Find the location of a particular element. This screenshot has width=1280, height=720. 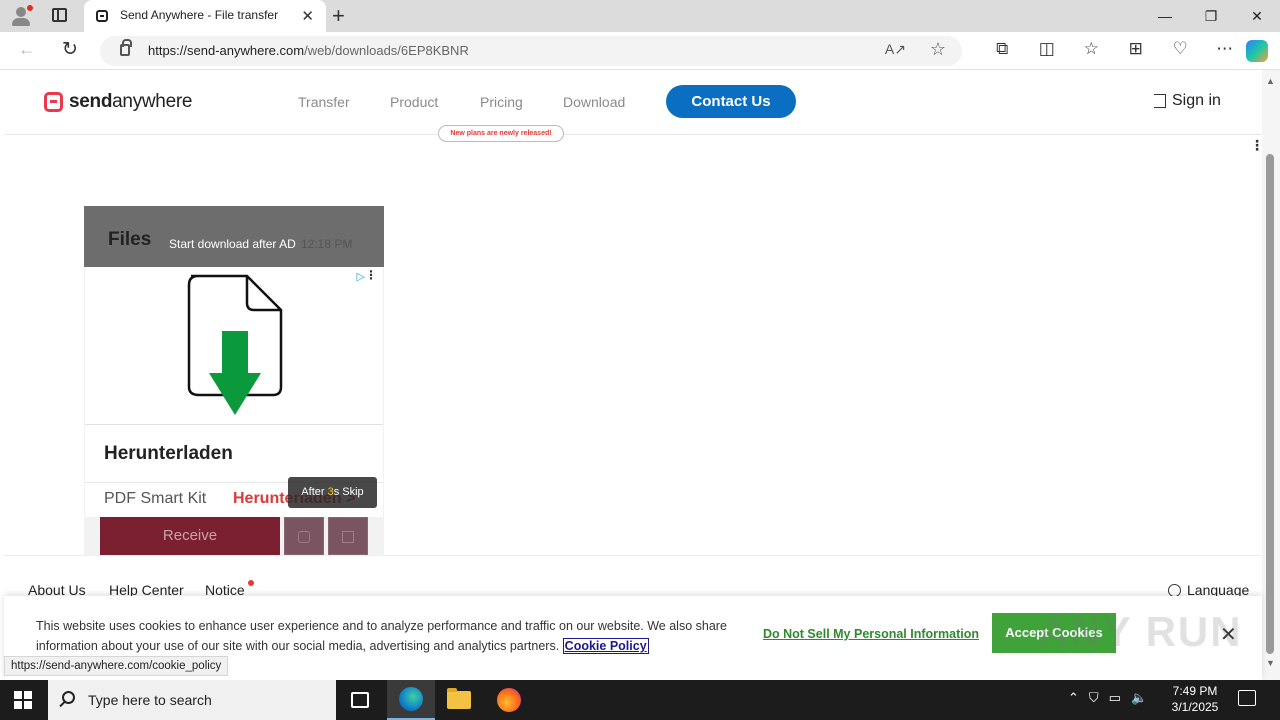

scroll-thumb is located at coordinates (1270, 404).